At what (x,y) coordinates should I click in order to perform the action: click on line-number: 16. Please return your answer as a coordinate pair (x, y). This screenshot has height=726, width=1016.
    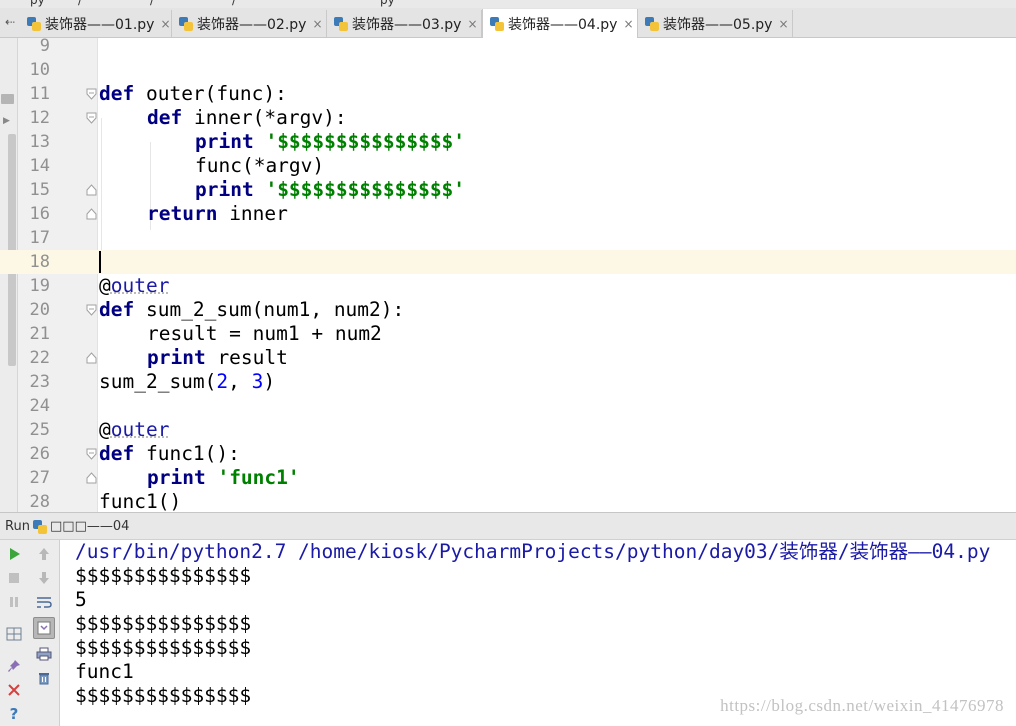
    Looking at the image, I should click on (39, 214).